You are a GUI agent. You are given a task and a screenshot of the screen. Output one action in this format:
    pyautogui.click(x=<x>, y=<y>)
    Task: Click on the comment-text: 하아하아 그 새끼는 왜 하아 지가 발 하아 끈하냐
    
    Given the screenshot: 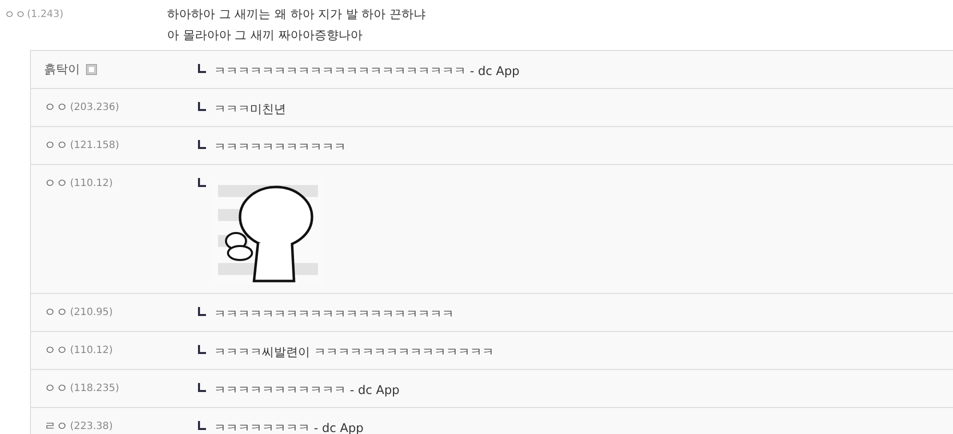 What is the action you would take?
    pyautogui.click(x=296, y=14)
    